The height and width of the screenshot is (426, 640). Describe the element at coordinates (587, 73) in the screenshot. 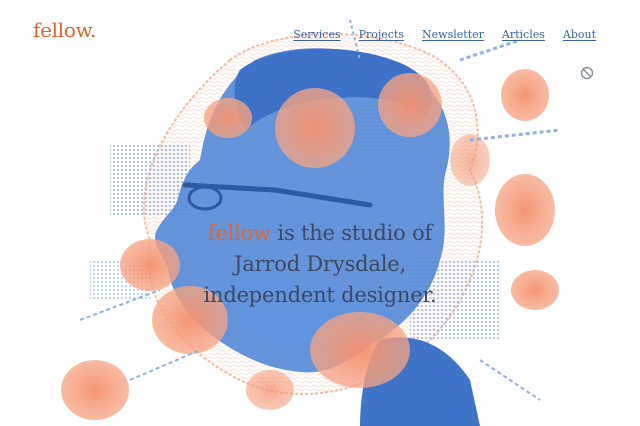

I see `no-symbol-icon` at that location.